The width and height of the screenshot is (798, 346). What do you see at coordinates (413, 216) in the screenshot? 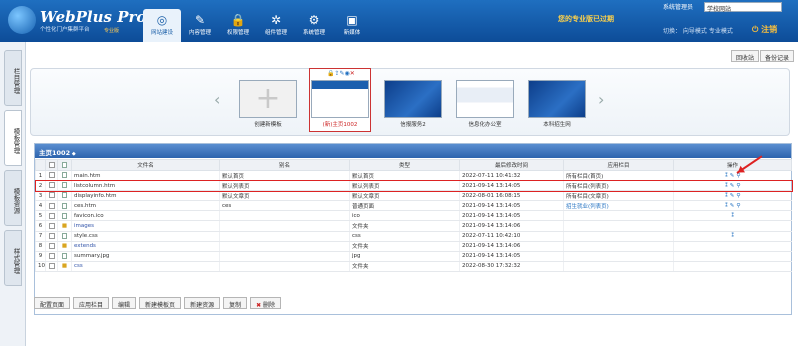
I see `table-row: 5 favicon.ico ico 2021-09-14 13:14:05 ⁑` at bounding box center [413, 216].